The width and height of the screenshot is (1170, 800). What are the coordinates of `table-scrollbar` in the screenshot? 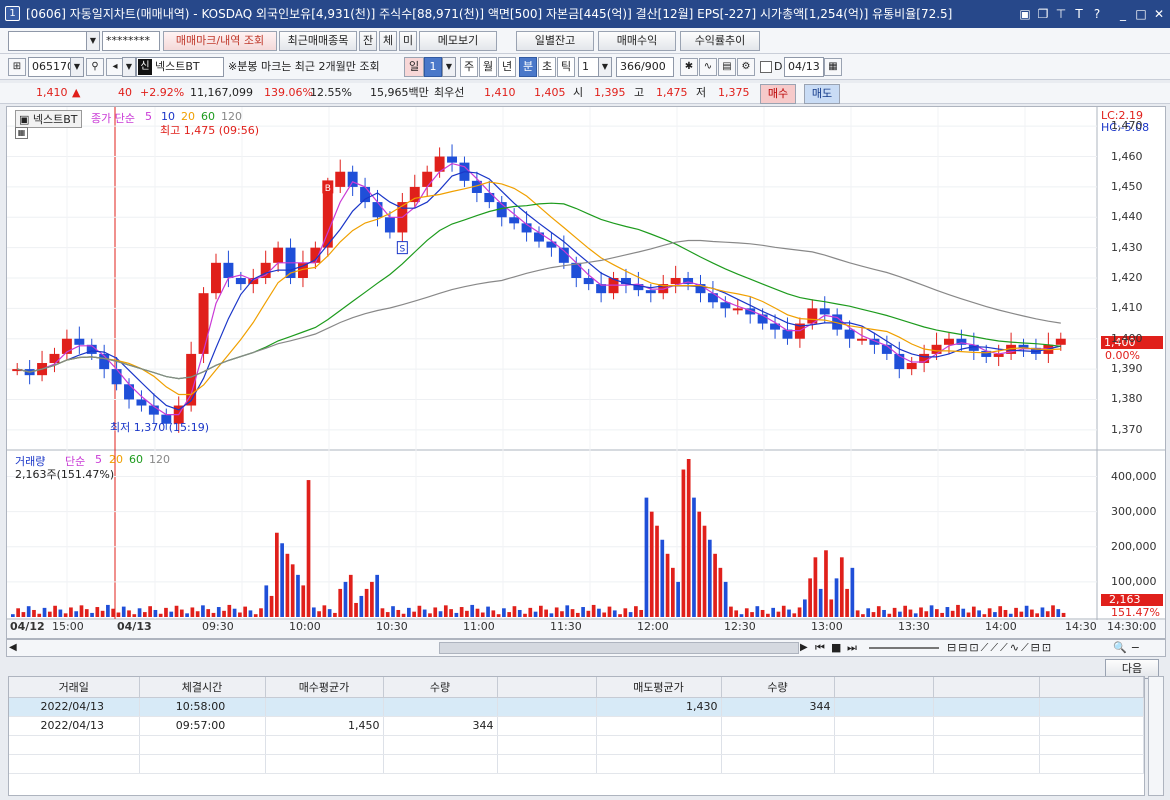 It's located at (1156, 736).